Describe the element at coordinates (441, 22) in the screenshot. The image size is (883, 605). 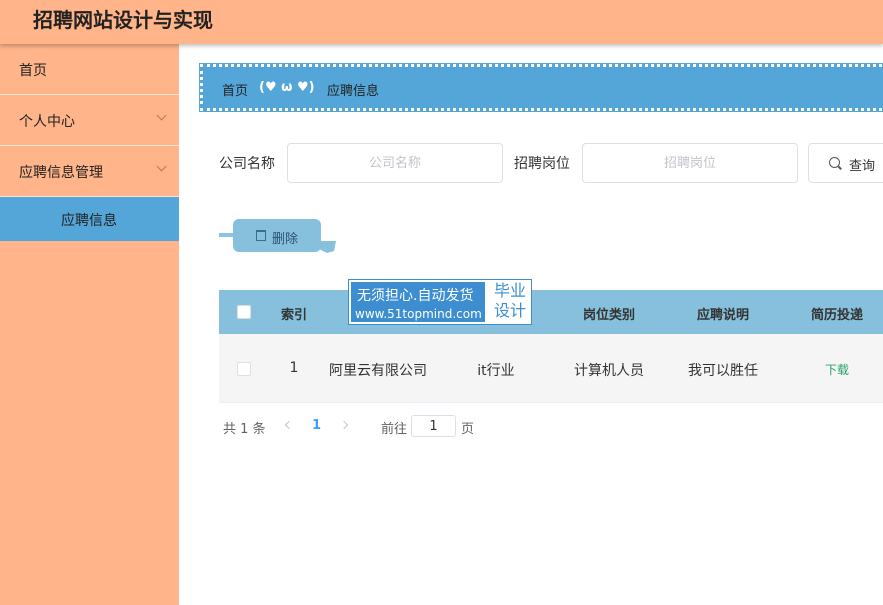
I see `top-bar: 招聘网站设计与实现` at that location.